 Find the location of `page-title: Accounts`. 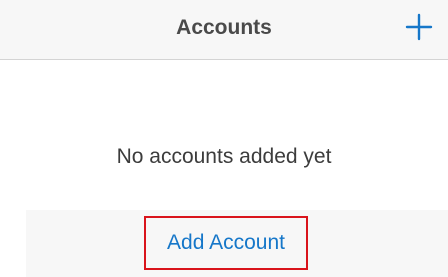

page-title: Accounts is located at coordinates (224, 27).